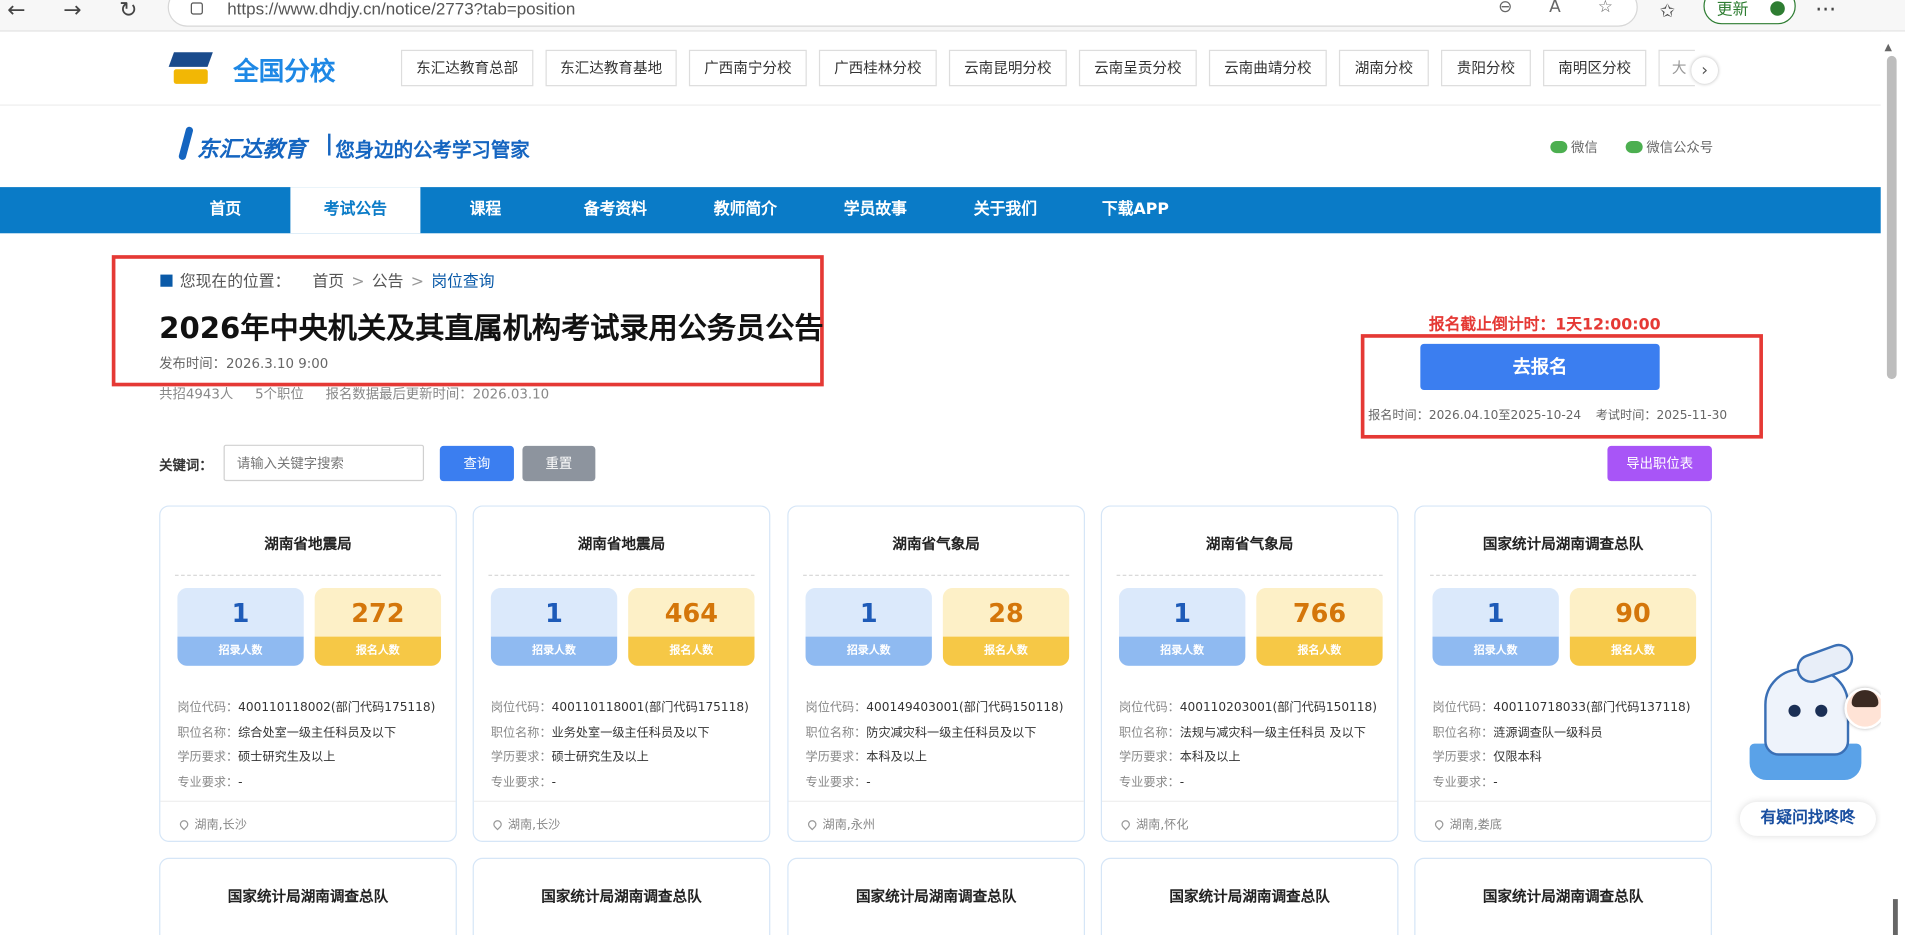 This screenshot has height=935, width=1905. What do you see at coordinates (1705, 70) in the screenshot?
I see `chevron-right-icon: ›` at bounding box center [1705, 70].